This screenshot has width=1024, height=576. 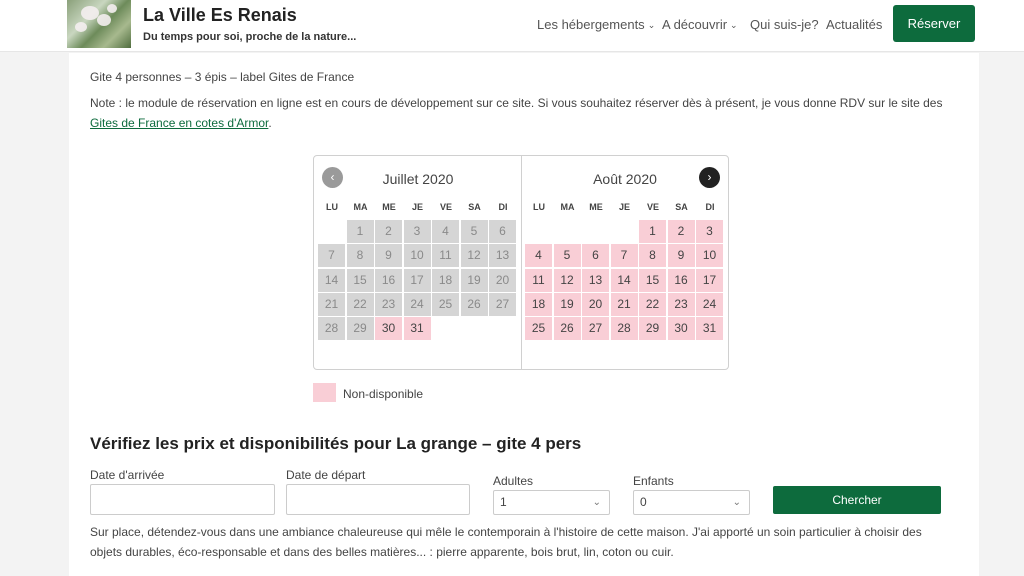 I want to click on adults-value: 1, so click(x=503, y=502).